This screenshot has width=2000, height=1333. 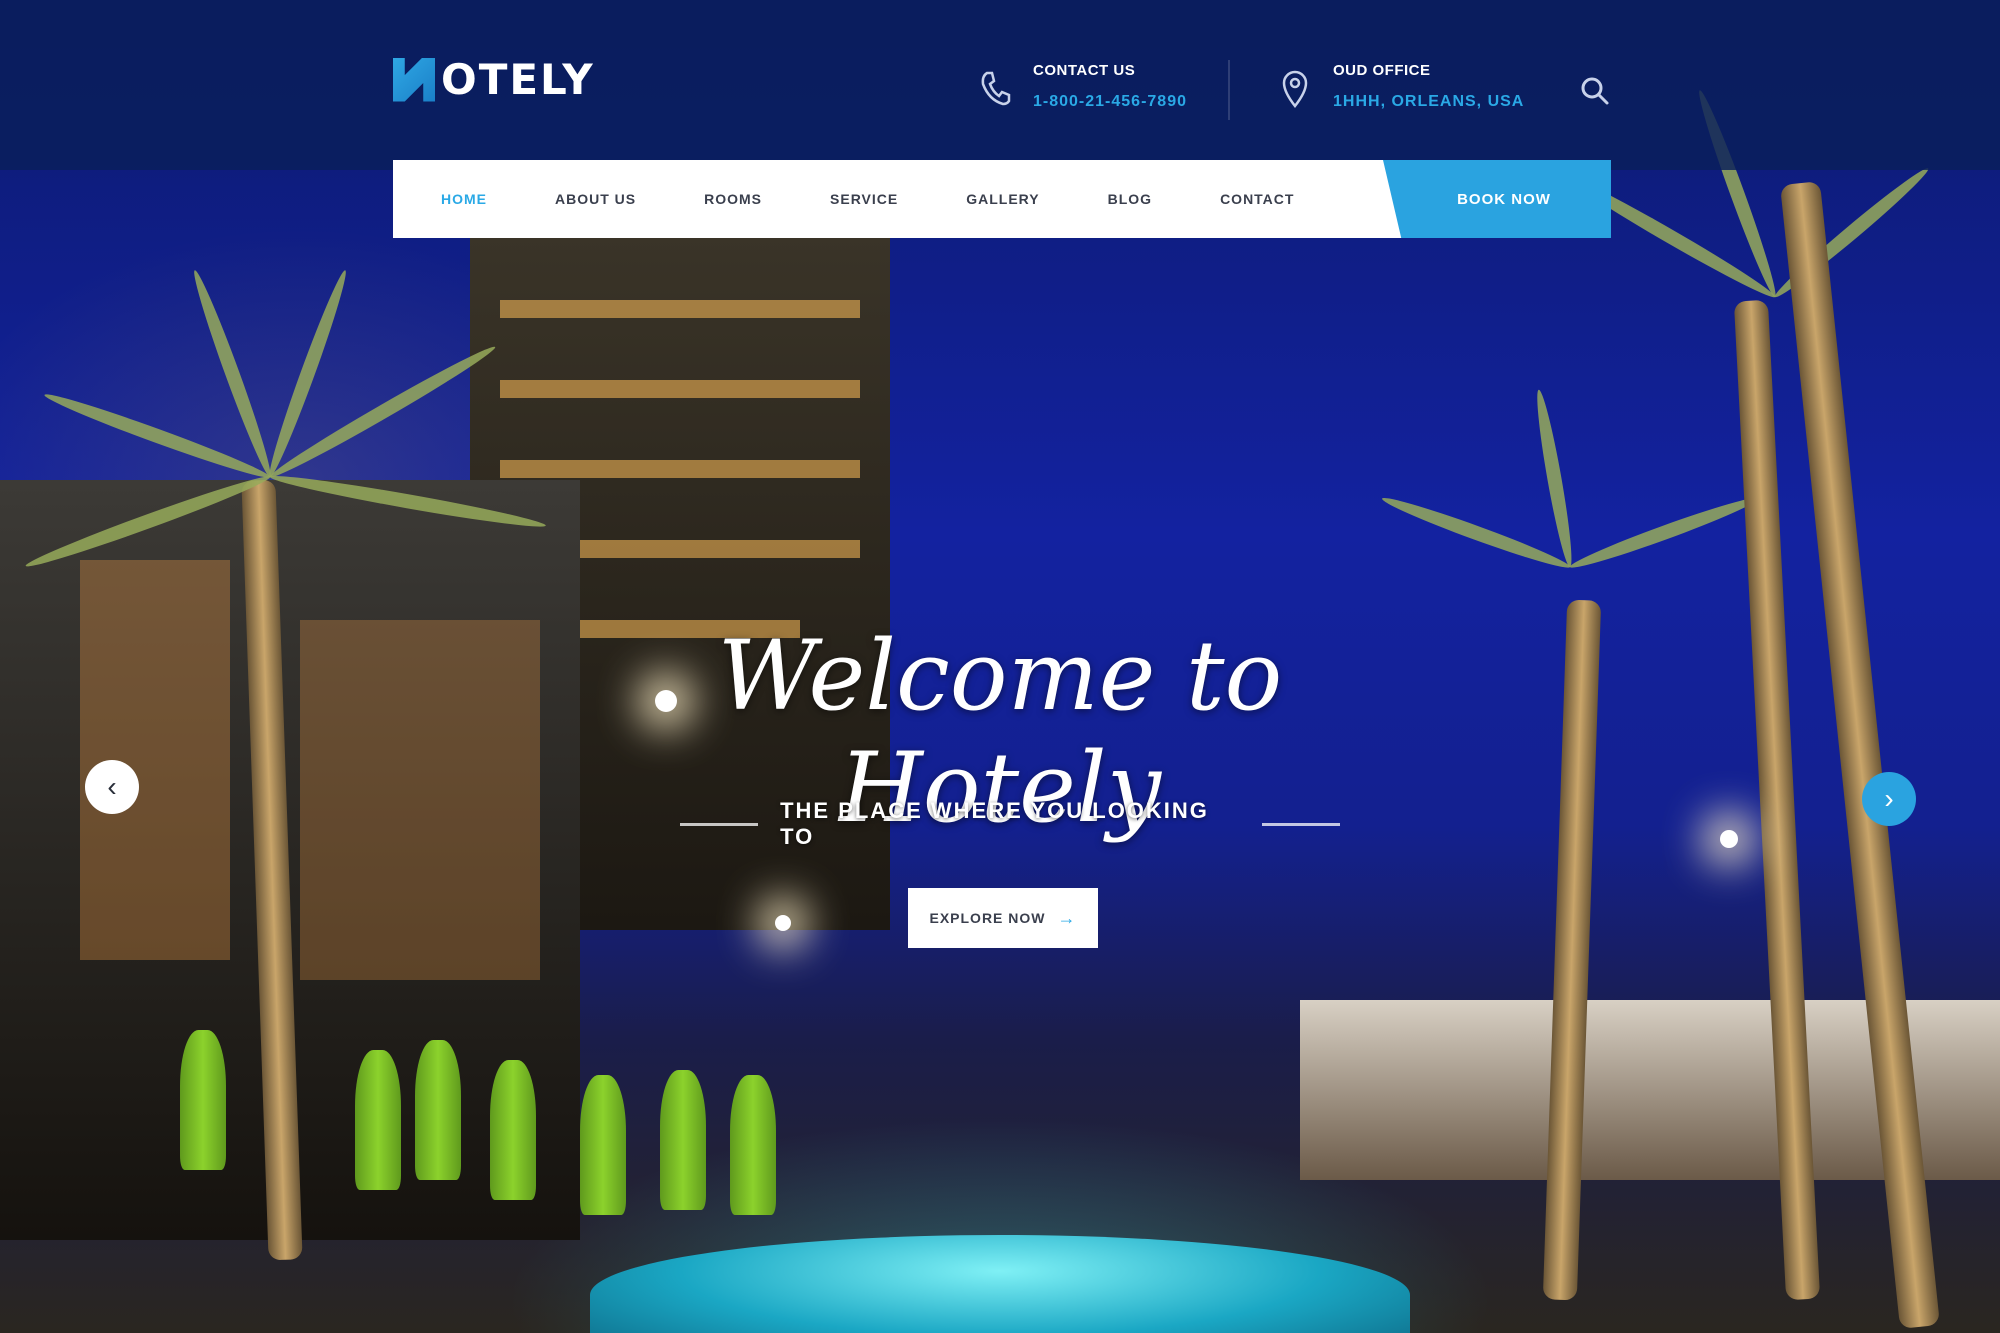 What do you see at coordinates (1382, 70) in the screenshot?
I see `office-label: OUD OFFICE` at bounding box center [1382, 70].